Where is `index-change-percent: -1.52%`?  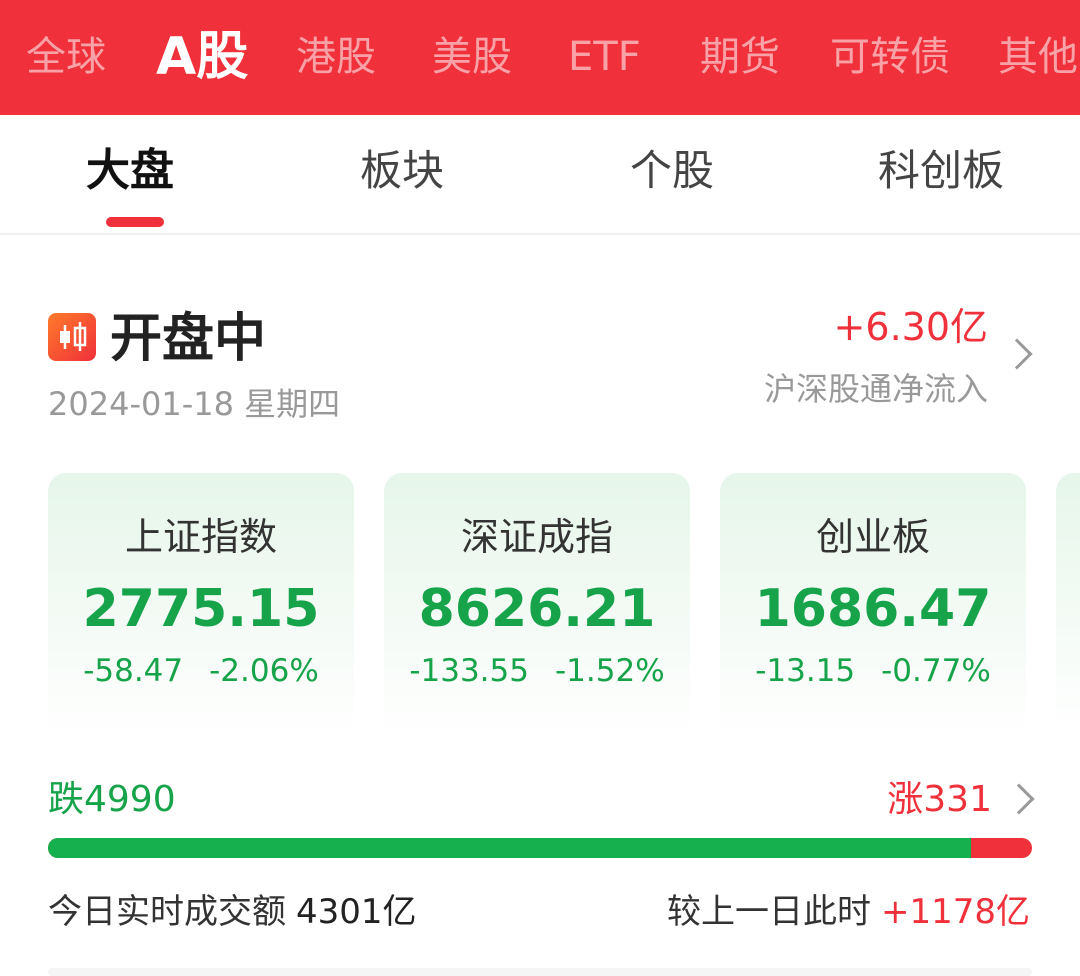
index-change-percent: -1.52% is located at coordinates (609, 671).